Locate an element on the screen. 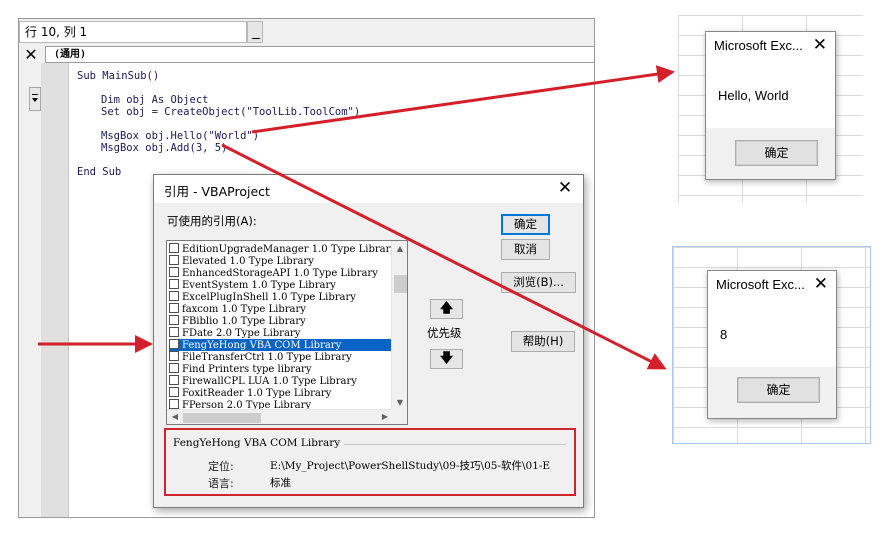  code-line: Sub MainSub() is located at coordinates (118, 76).